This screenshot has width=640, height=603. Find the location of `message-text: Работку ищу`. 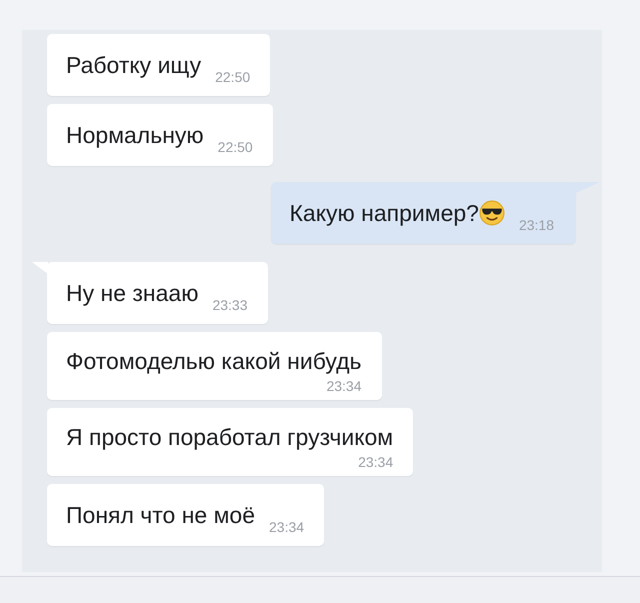

message-text: Работку ищу is located at coordinates (134, 65).